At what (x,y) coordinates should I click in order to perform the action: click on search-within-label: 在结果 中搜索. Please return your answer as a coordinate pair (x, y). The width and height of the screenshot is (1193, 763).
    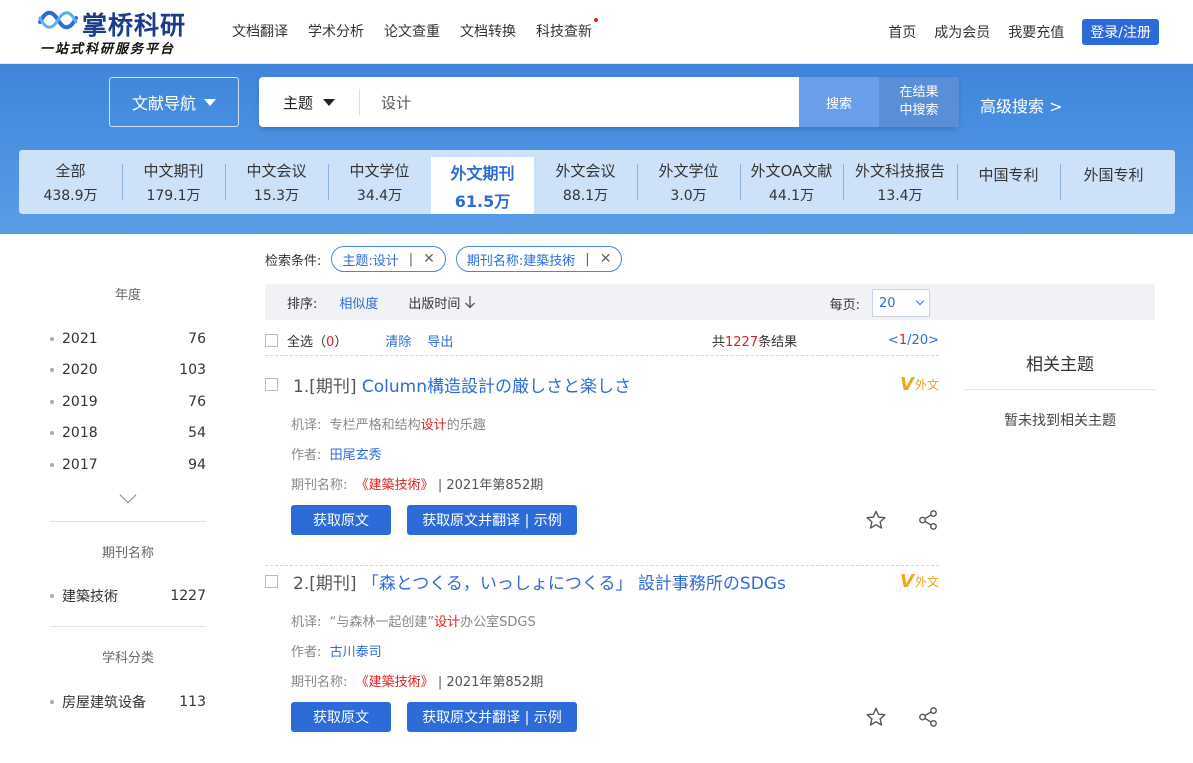
    Looking at the image, I should click on (918, 102).